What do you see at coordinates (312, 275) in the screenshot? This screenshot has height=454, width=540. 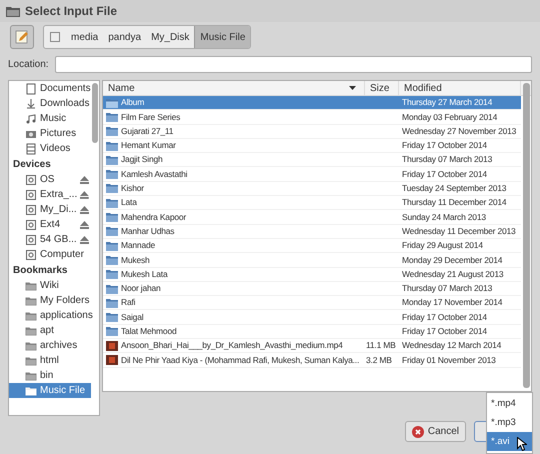 I see `file-row: Mukesh Lata Wednesday 21 August 2013` at bounding box center [312, 275].